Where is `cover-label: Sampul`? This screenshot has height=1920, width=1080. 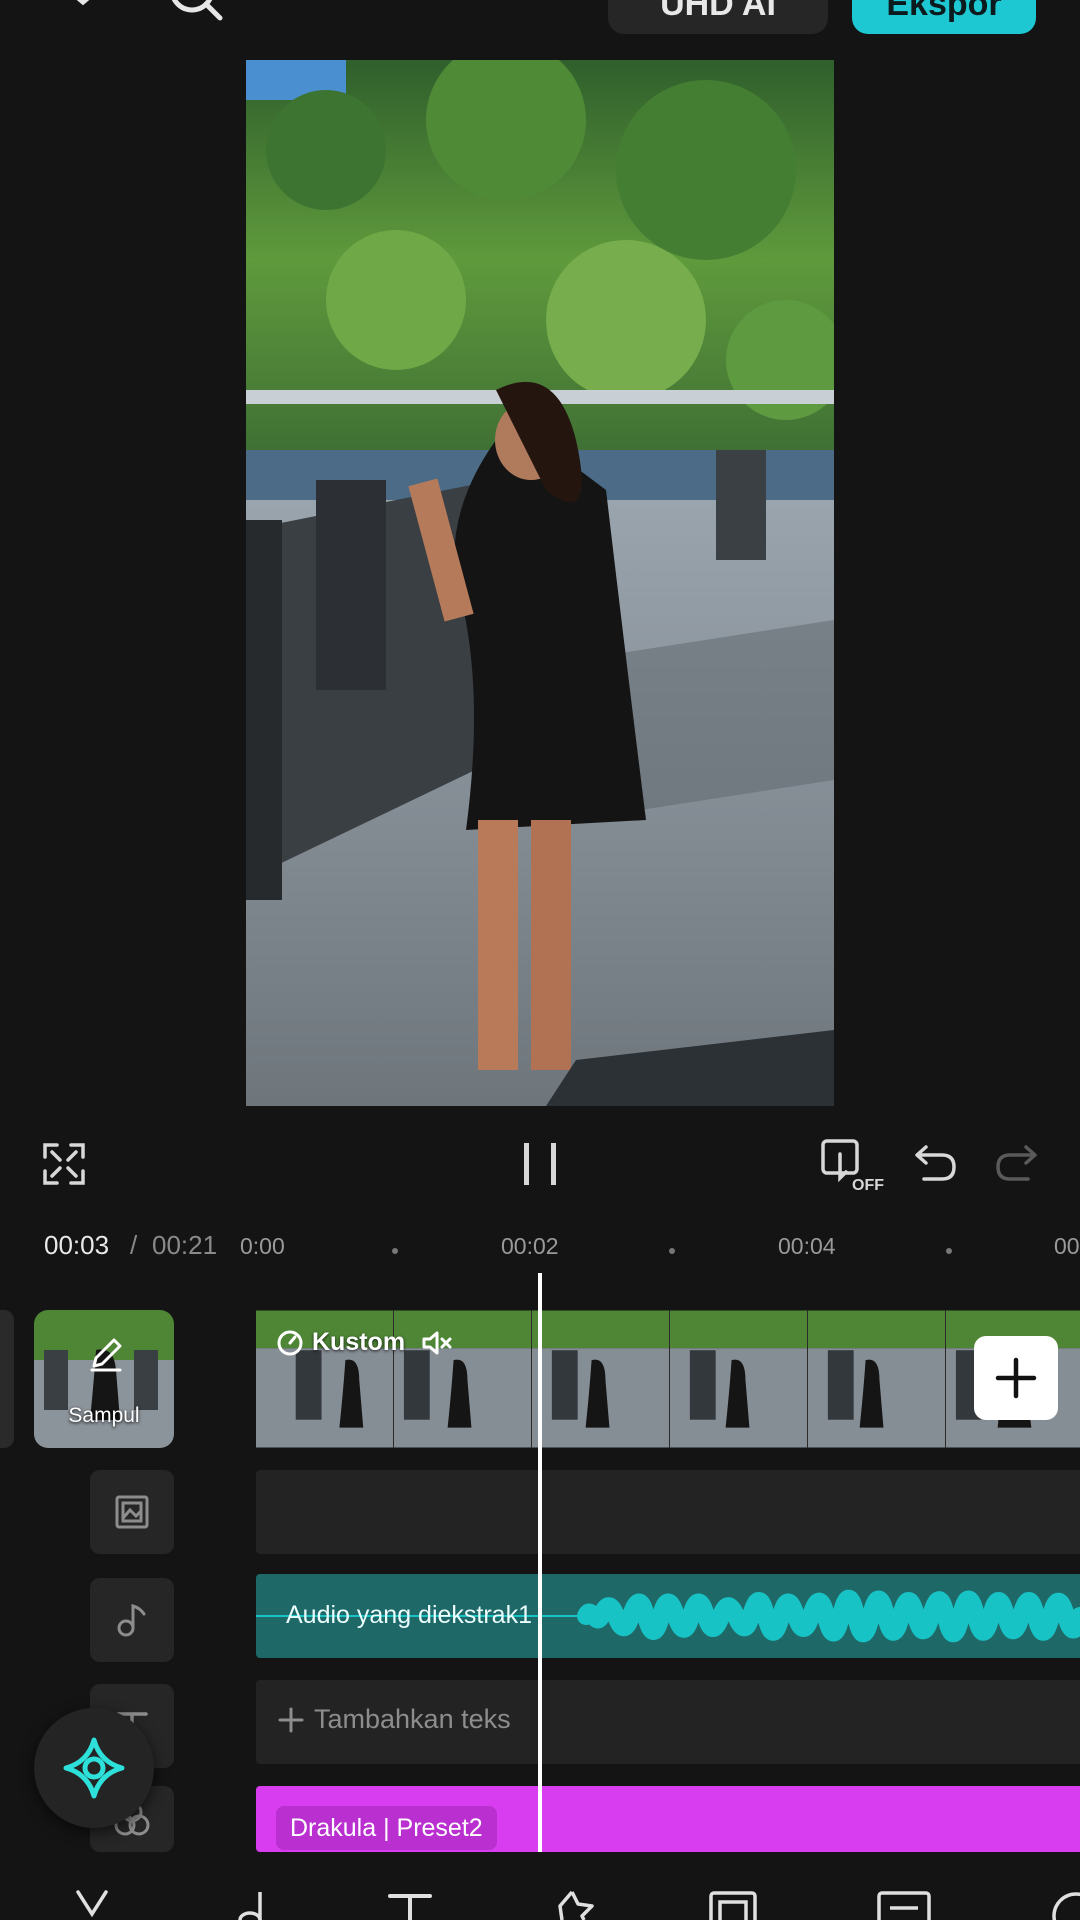 cover-label: Sampul is located at coordinates (104, 1415).